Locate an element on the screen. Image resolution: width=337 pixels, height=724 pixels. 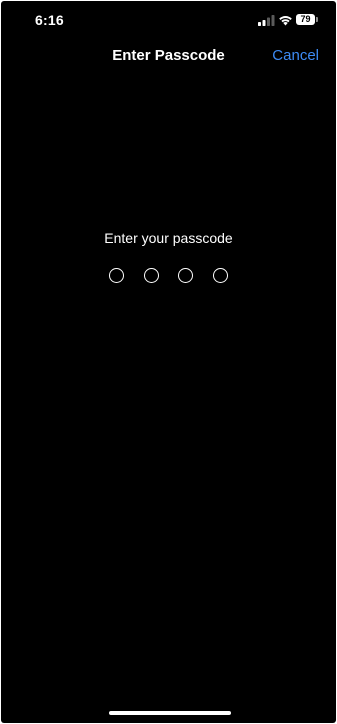
battery-cap is located at coordinates (317, 19).